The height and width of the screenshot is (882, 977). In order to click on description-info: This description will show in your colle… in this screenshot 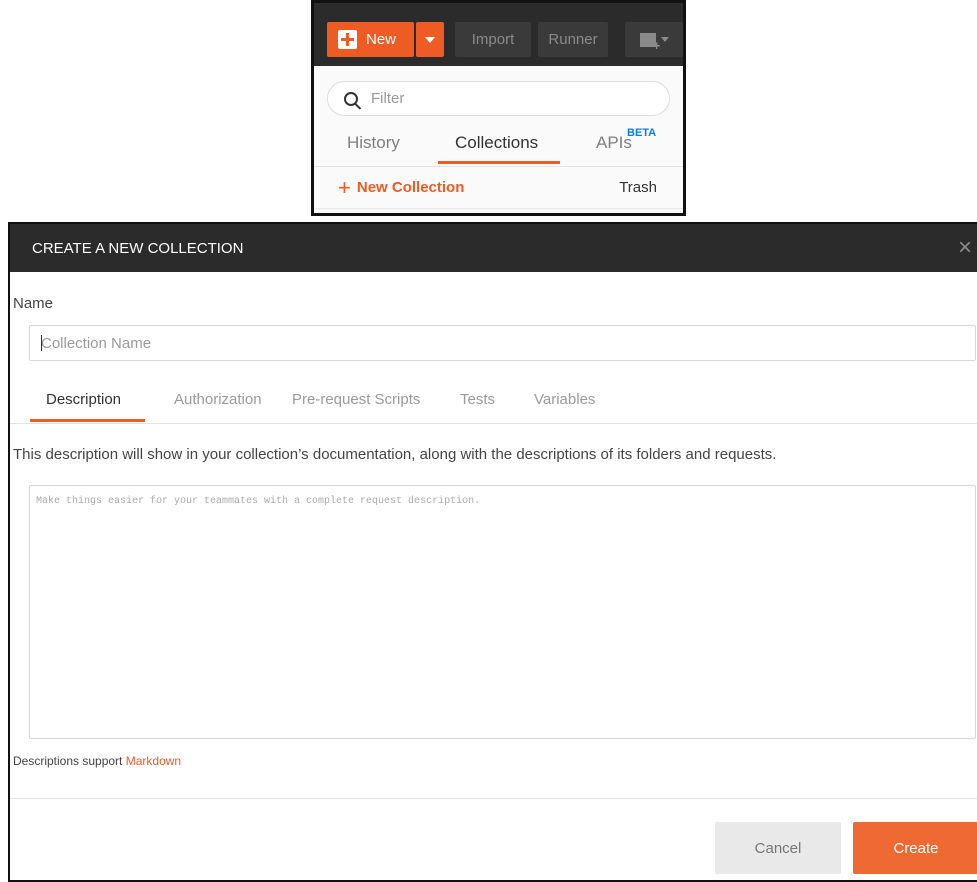, I will do `click(395, 454)`.